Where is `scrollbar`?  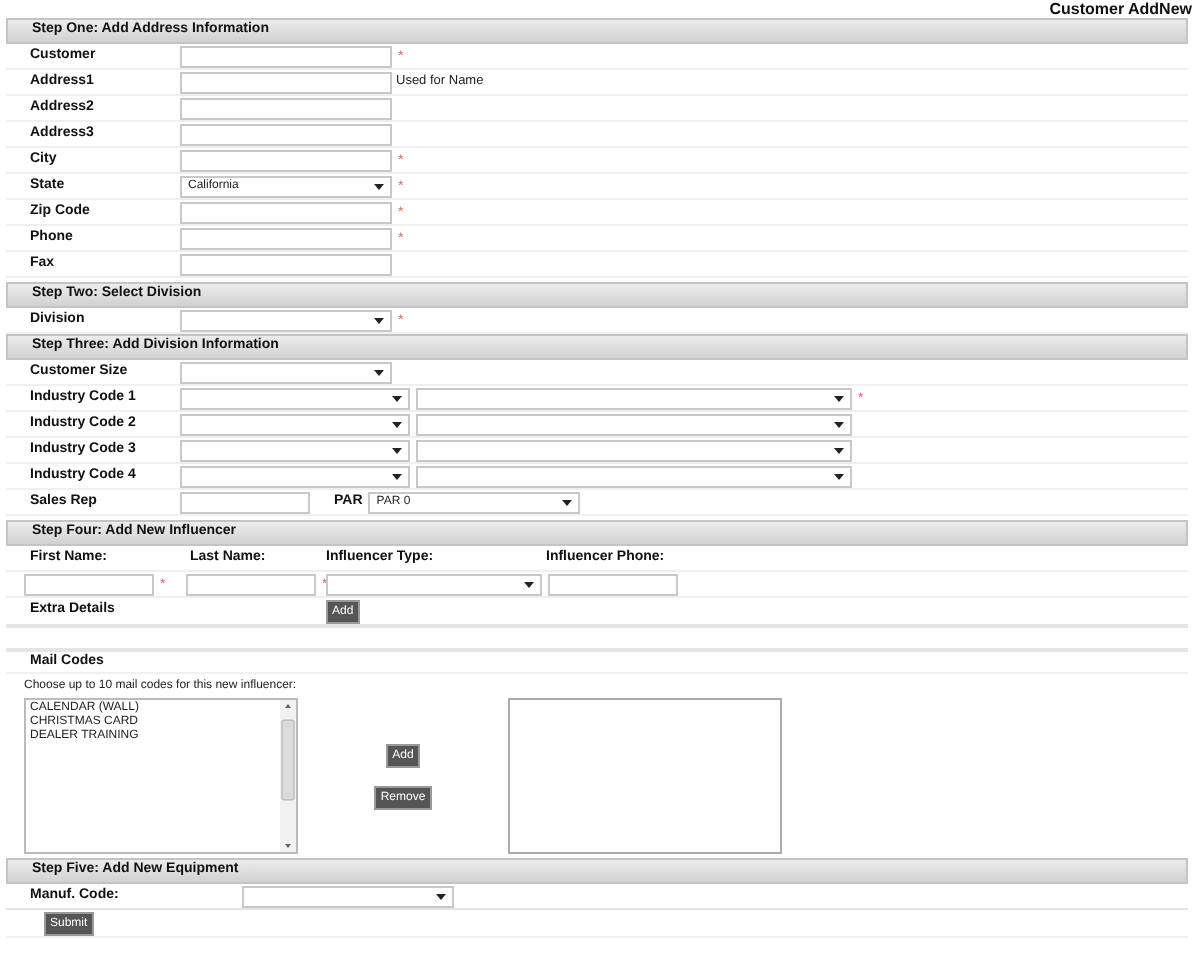
scrollbar is located at coordinates (288, 776).